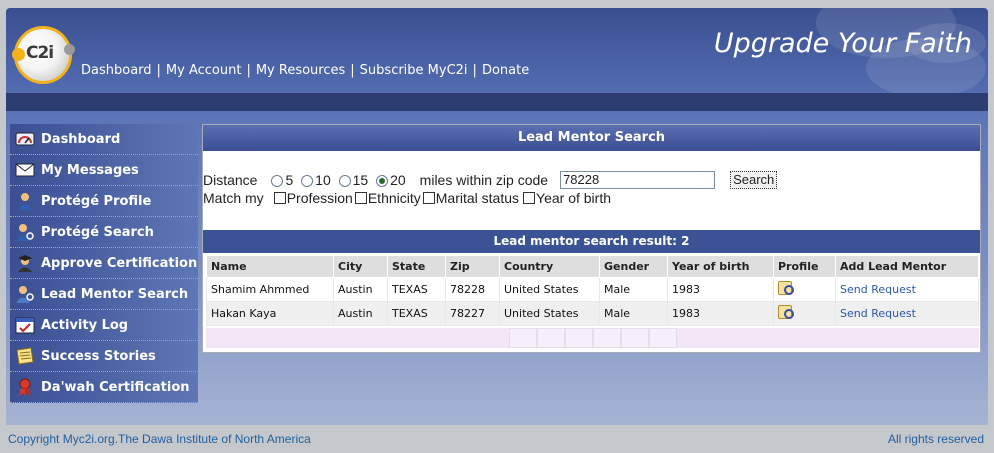 The height and width of the screenshot is (453, 994). Describe the element at coordinates (25, 170) in the screenshot. I see `envelope-icon` at that location.